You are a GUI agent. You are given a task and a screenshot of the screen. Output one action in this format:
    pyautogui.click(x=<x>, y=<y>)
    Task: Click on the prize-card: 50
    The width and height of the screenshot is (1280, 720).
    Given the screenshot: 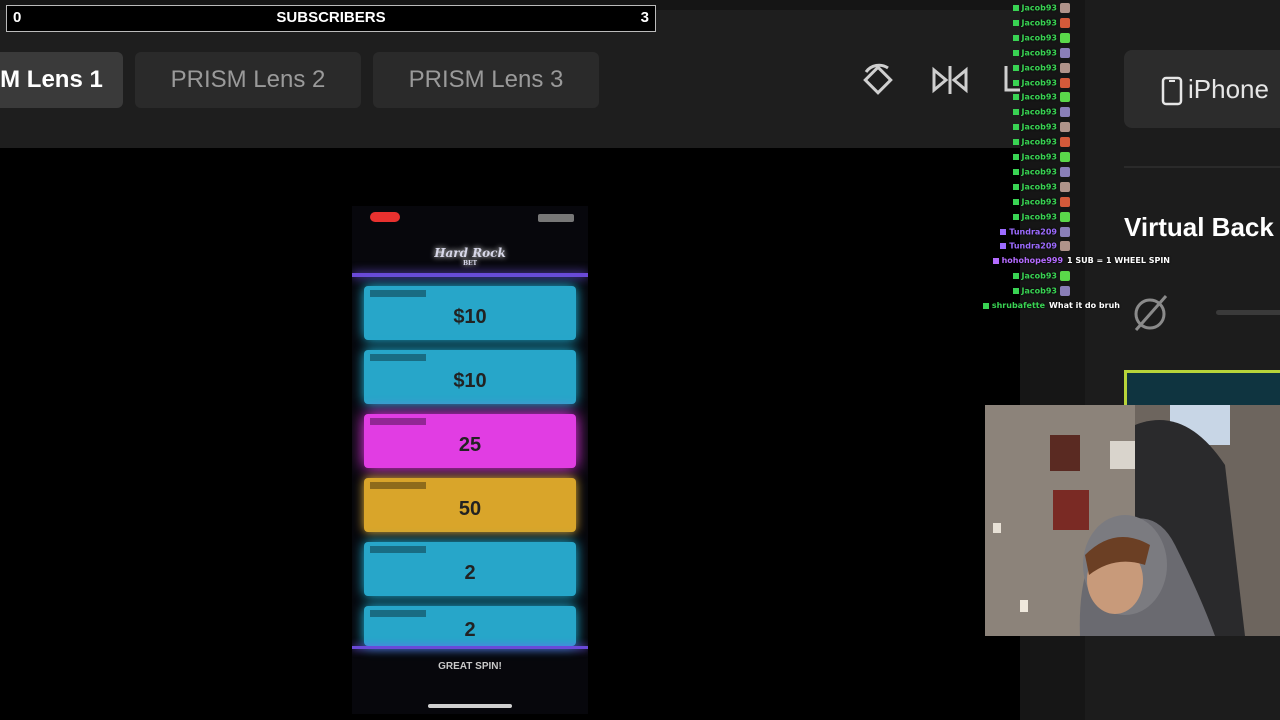 What is the action you would take?
    pyautogui.click(x=470, y=505)
    